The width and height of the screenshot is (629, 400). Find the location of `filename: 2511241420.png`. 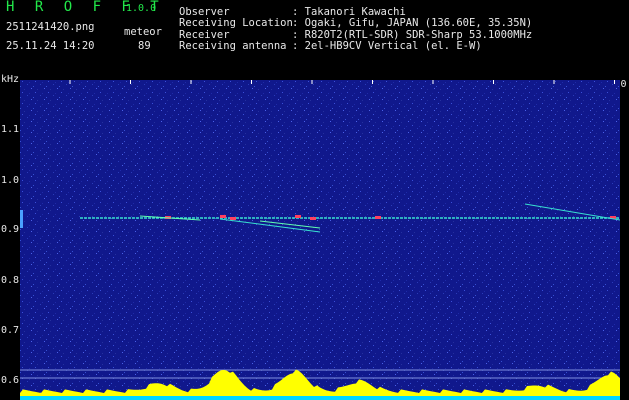

filename: 2511241420.png is located at coordinates (50, 27).